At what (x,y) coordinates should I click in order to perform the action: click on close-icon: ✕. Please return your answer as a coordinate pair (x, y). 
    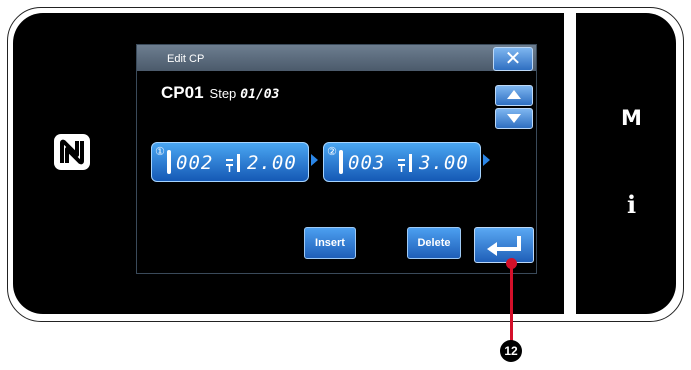
    Looking at the image, I should click on (513, 58).